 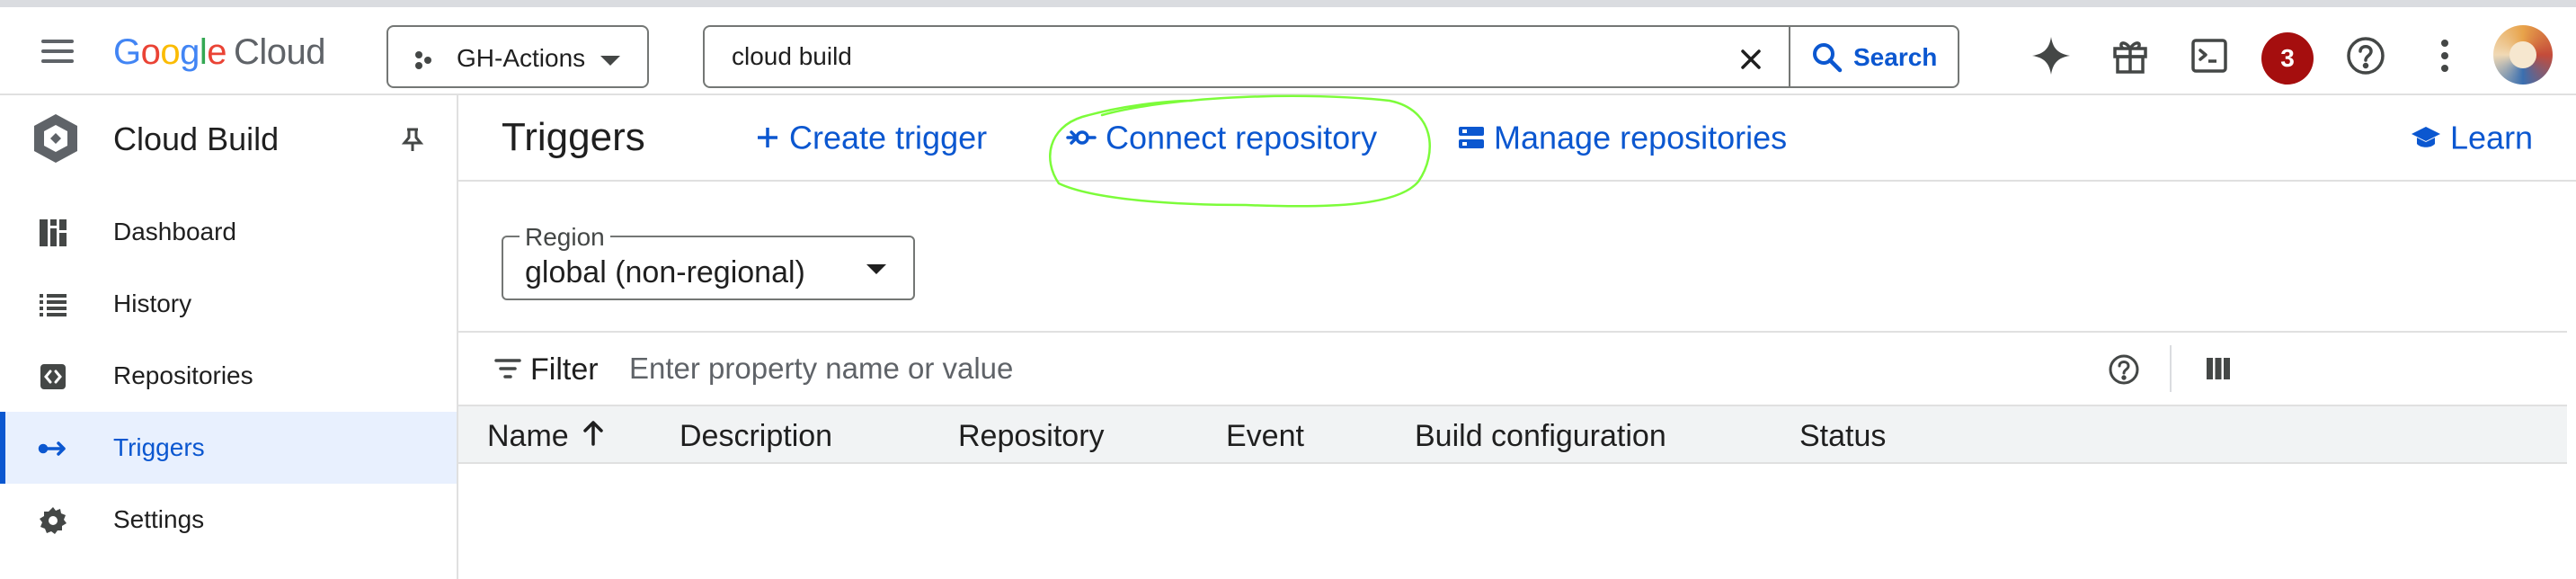 I want to click on notifications-badge: 3, so click(x=2287, y=59).